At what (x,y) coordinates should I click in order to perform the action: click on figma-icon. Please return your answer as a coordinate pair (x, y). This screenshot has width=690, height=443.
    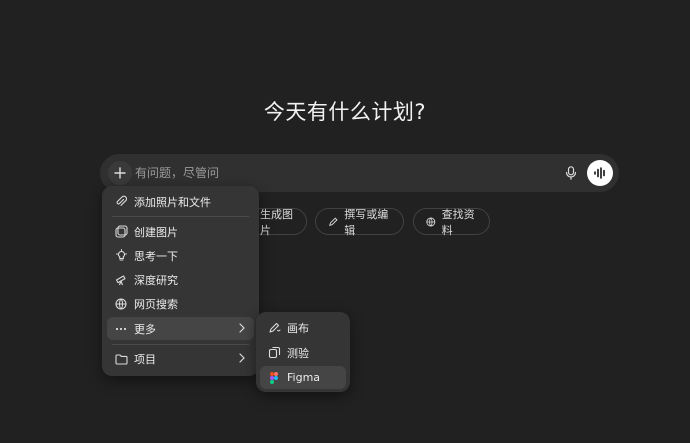
    Looking at the image, I should click on (274, 378).